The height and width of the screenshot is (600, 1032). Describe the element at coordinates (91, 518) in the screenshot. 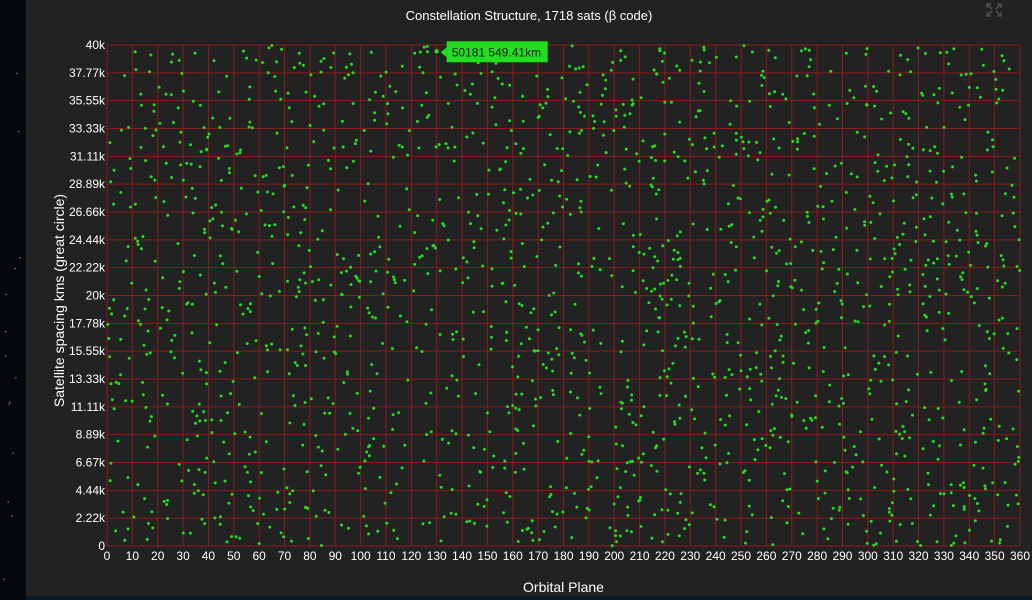

I see `y-tick-label: 2.22k` at that location.